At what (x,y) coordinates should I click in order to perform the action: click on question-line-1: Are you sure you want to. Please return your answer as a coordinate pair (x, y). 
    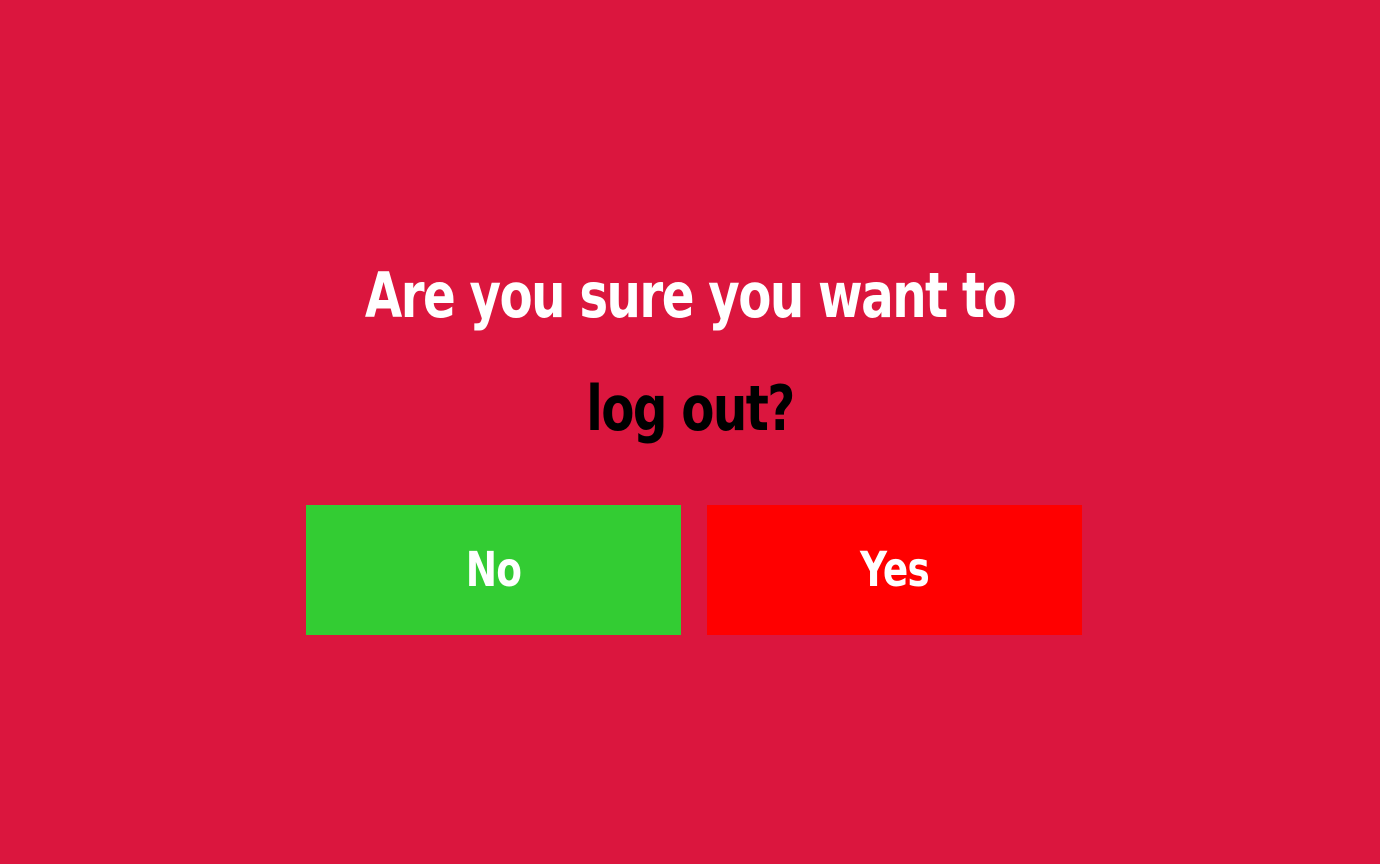
    Looking at the image, I should click on (690, 295).